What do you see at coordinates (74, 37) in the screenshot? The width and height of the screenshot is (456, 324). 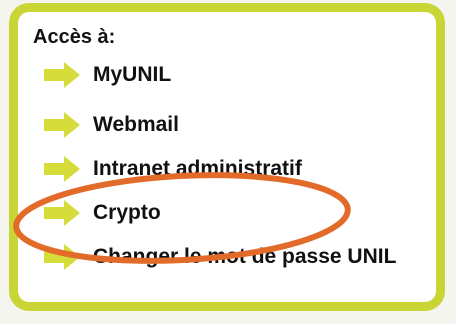 I see `panel-title: Accès à:` at bounding box center [74, 37].